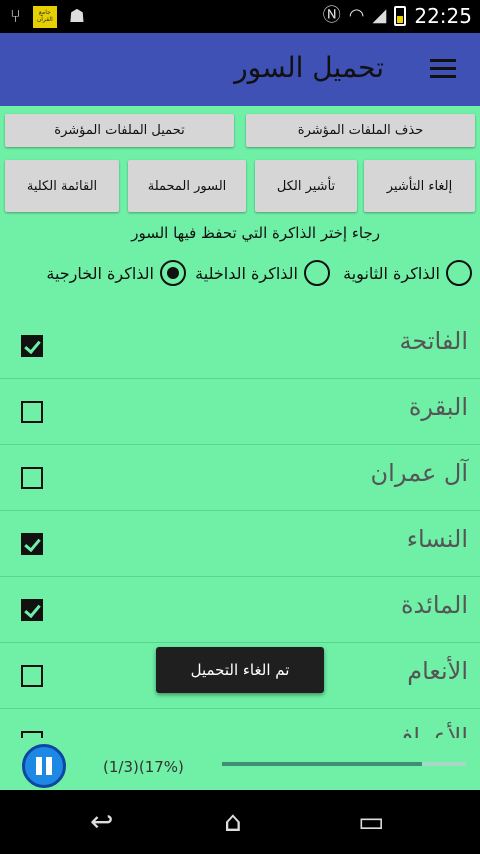 The height and width of the screenshot is (854, 480). Describe the element at coordinates (419, 473) in the screenshot. I see `surah-name: آل عمران` at that location.